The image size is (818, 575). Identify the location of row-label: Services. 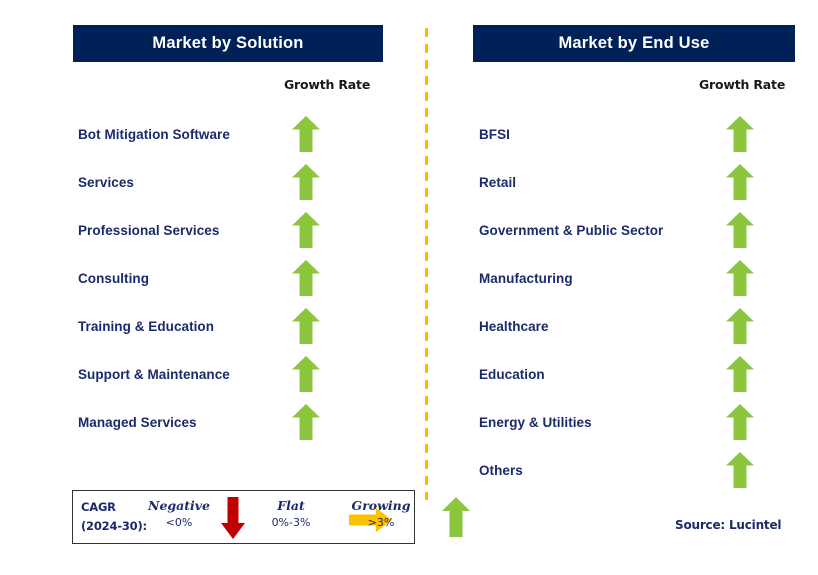
(106, 182).